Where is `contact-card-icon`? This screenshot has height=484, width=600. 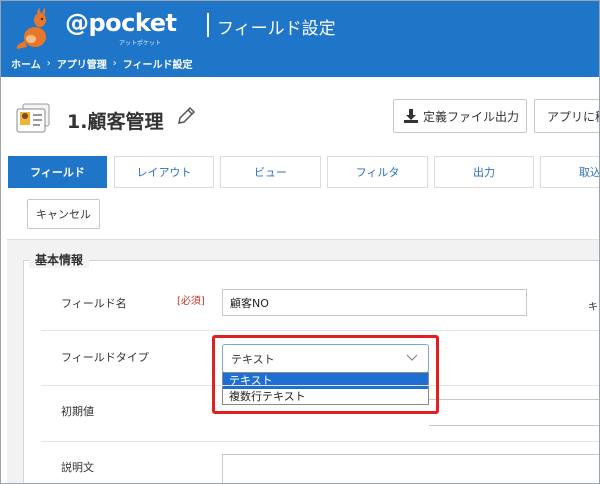 contact-card-icon is located at coordinates (33, 118).